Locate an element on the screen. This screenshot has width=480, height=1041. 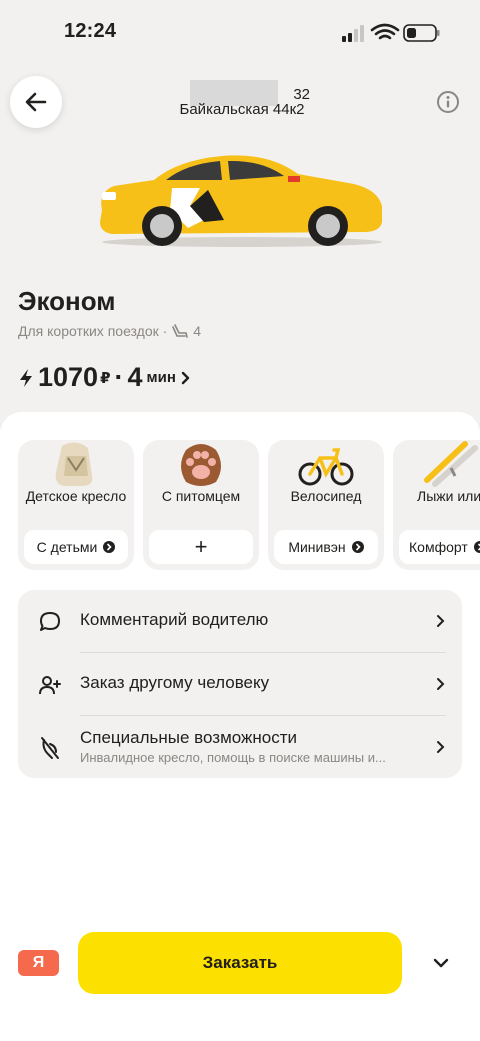
bicycle-icon is located at coordinates (326, 467).